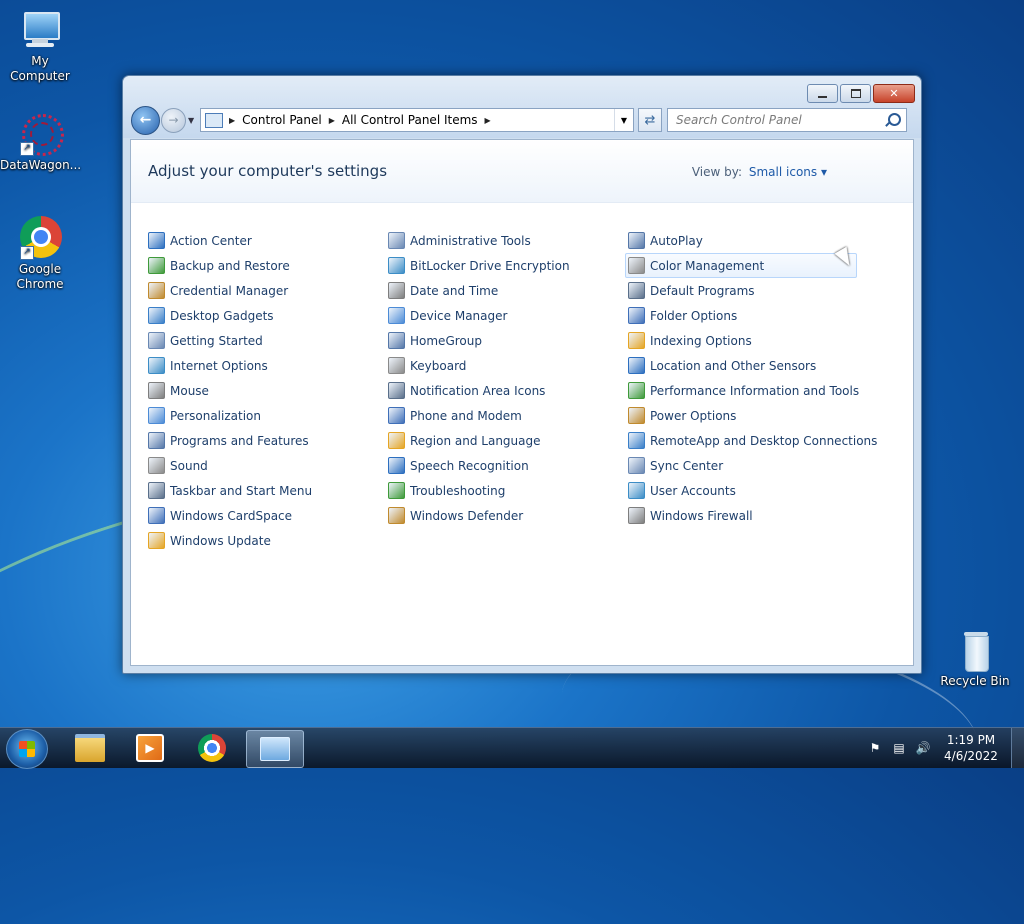 This screenshot has width=1024, height=924. What do you see at coordinates (748, 315) in the screenshot?
I see `cp-item-folder-options: Folder Options` at bounding box center [748, 315].